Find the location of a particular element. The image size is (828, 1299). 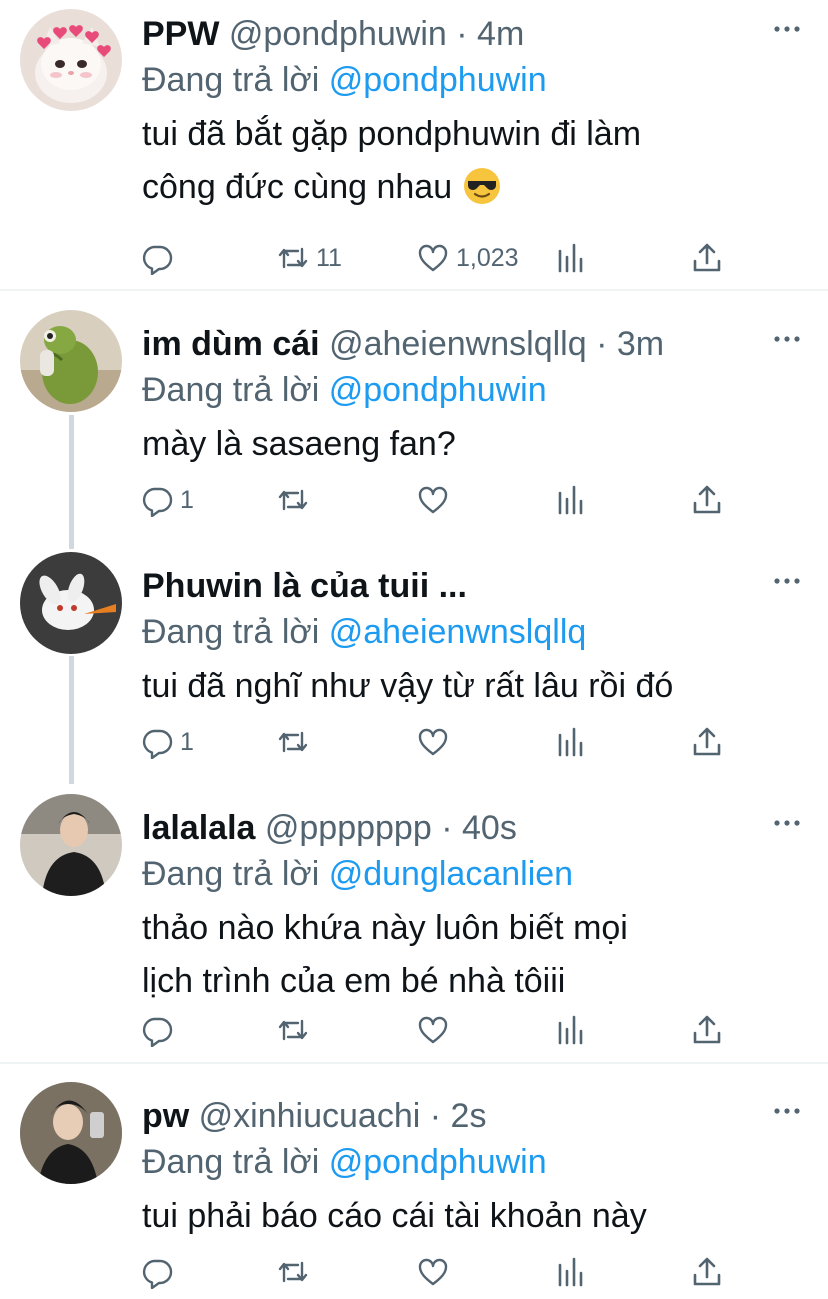

replying-to: Đang trả lời @aheienwnslqllq is located at coordinates (364, 632).